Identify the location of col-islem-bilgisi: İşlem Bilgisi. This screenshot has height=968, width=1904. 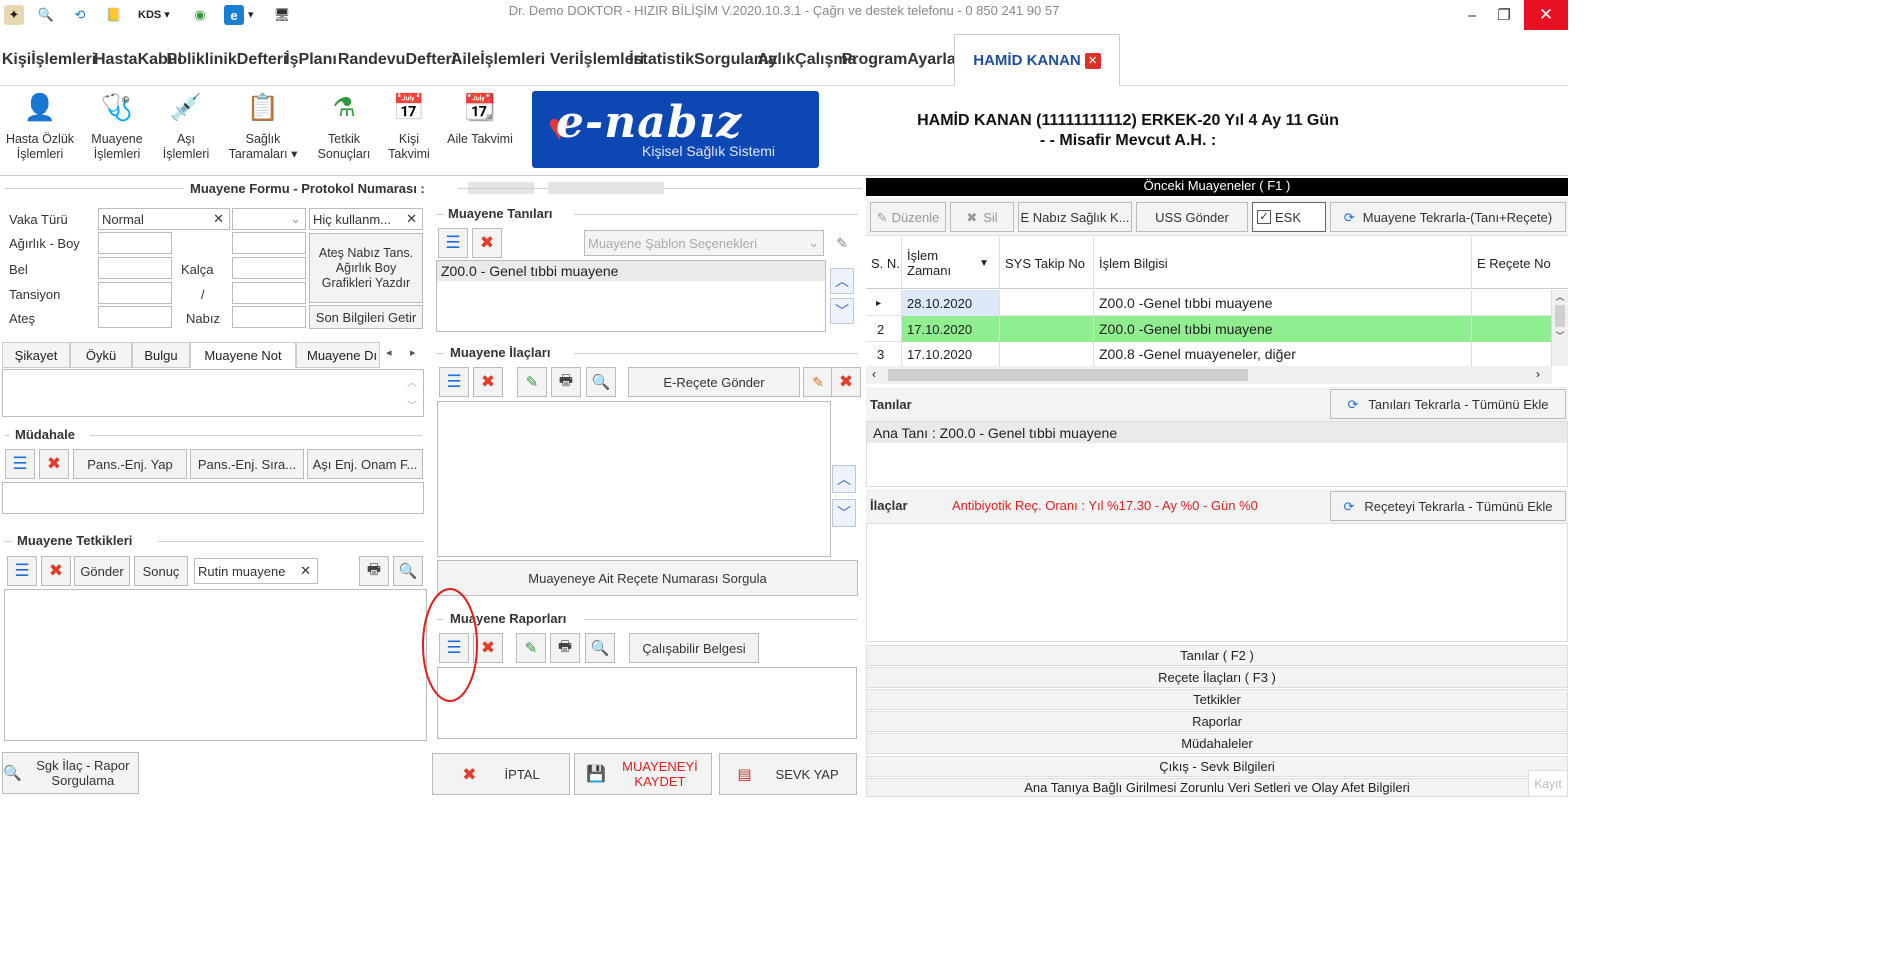
(1283, 263).